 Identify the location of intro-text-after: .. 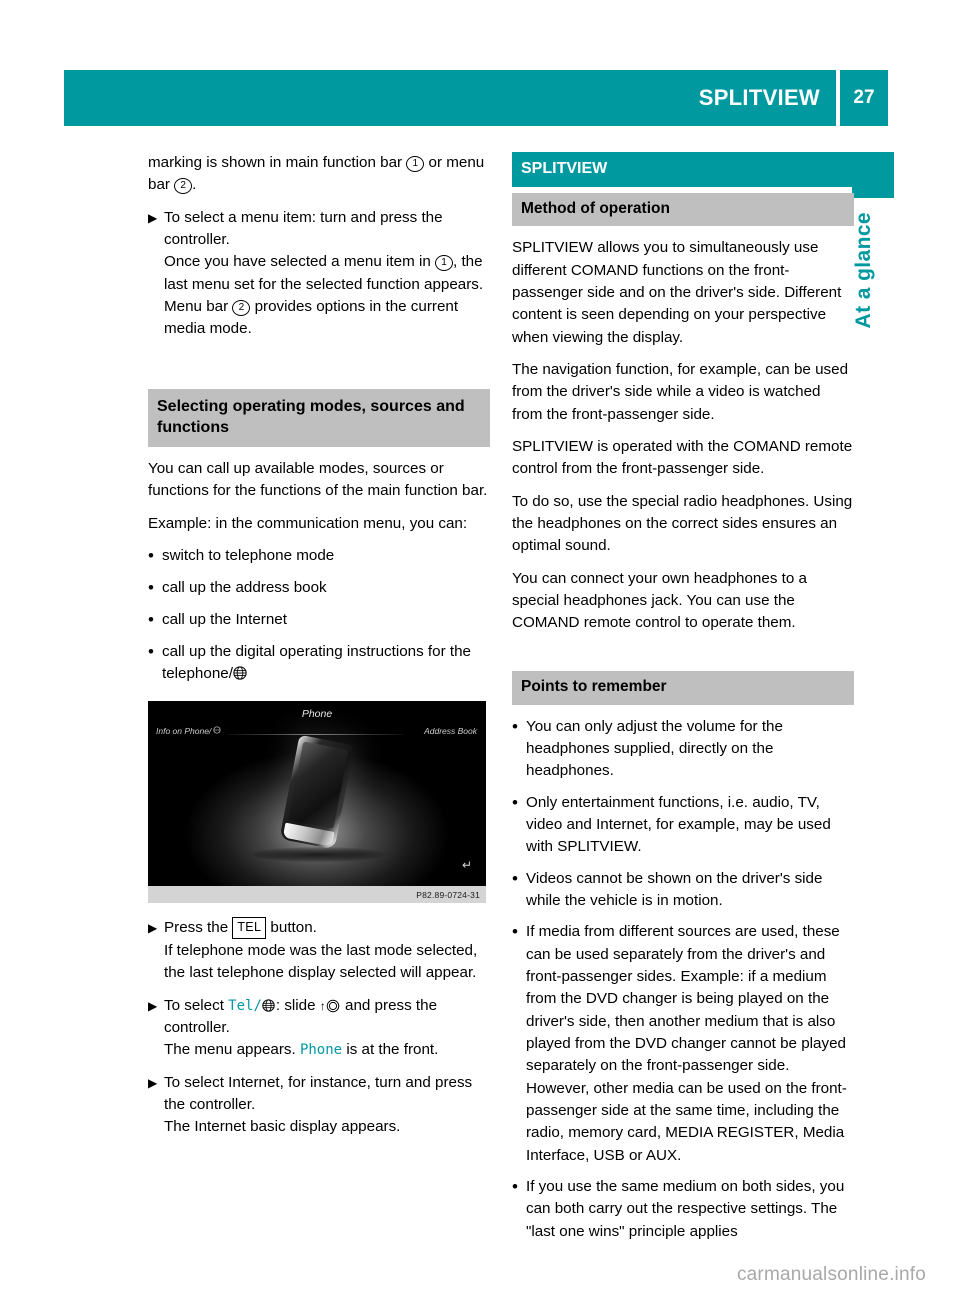
(194, 185).